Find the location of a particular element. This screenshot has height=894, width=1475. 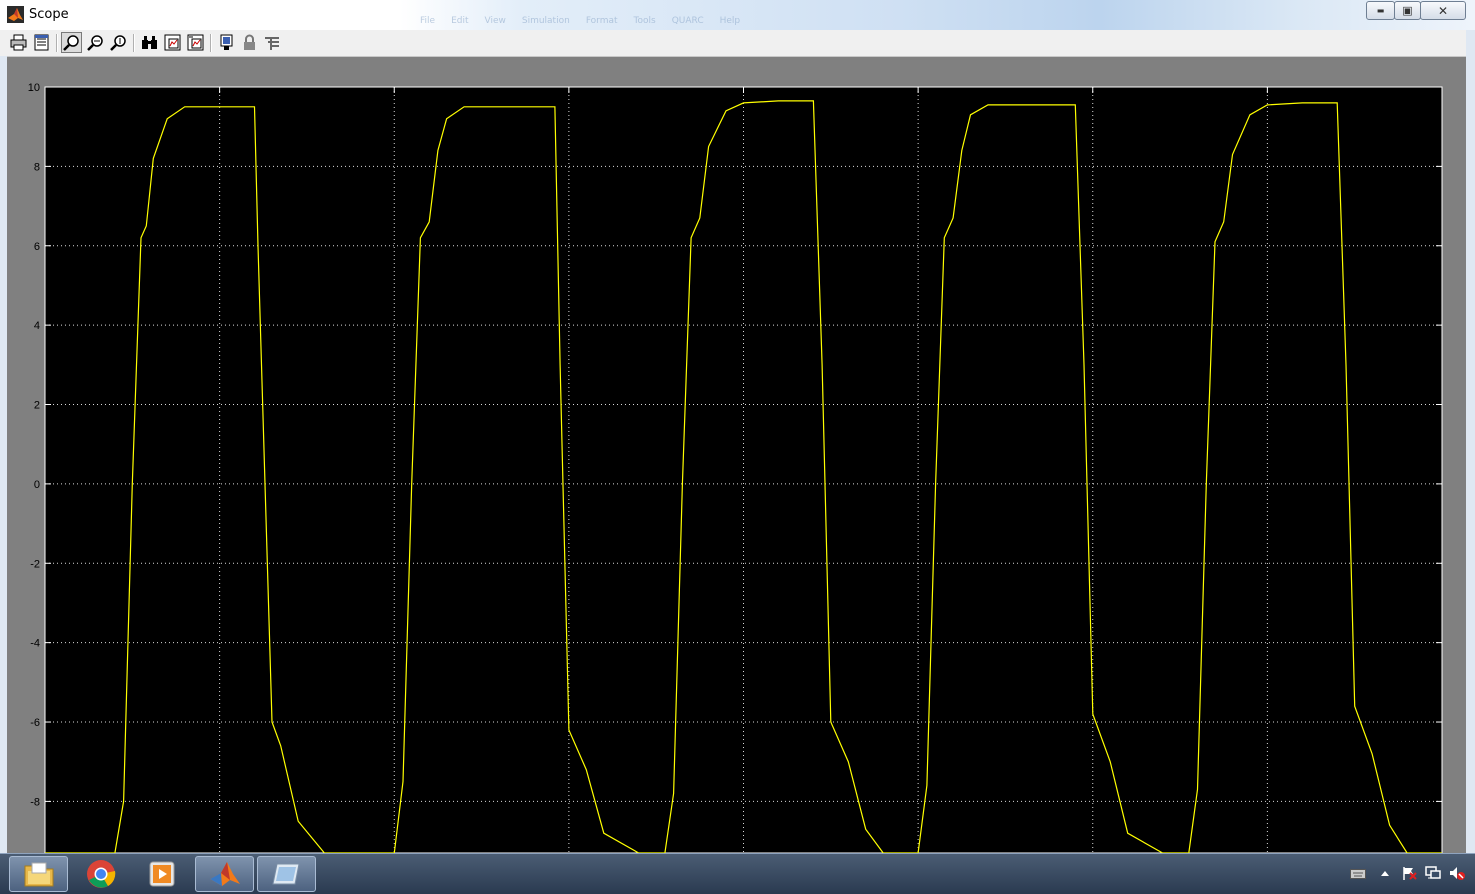

zoom-x-icon is located at coordinates (95, 43).